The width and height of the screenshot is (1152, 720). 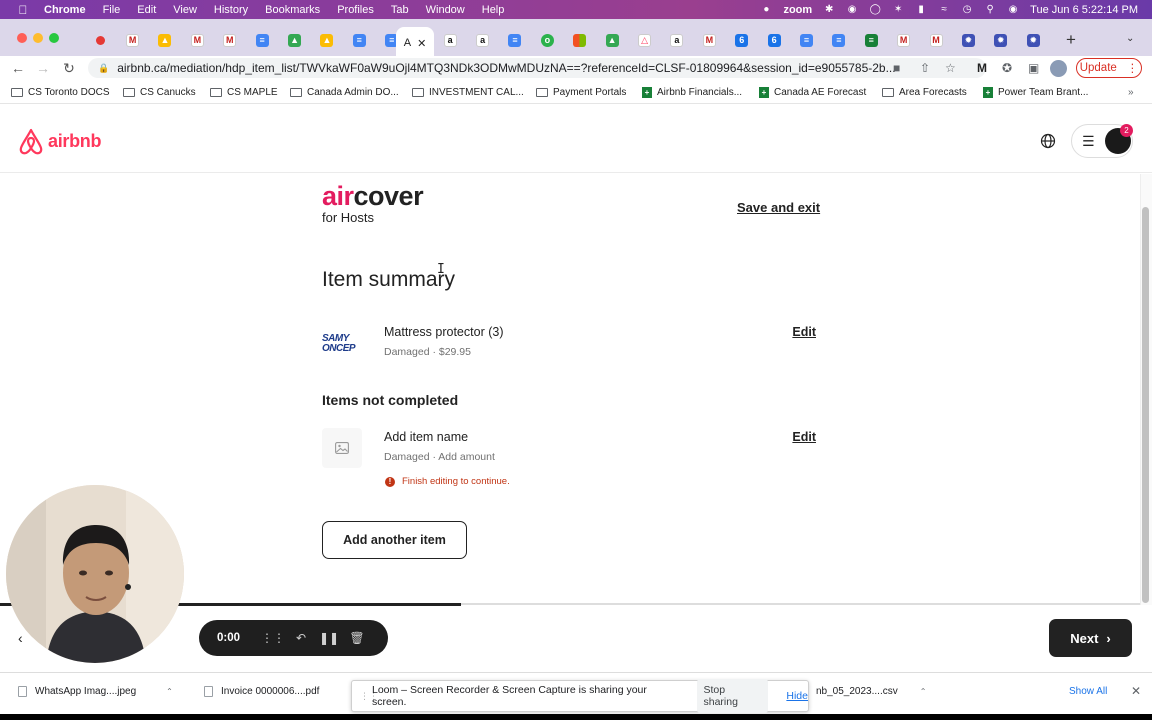 I want to click on menu-profiles: Profiles, so click(x=355, y=10).